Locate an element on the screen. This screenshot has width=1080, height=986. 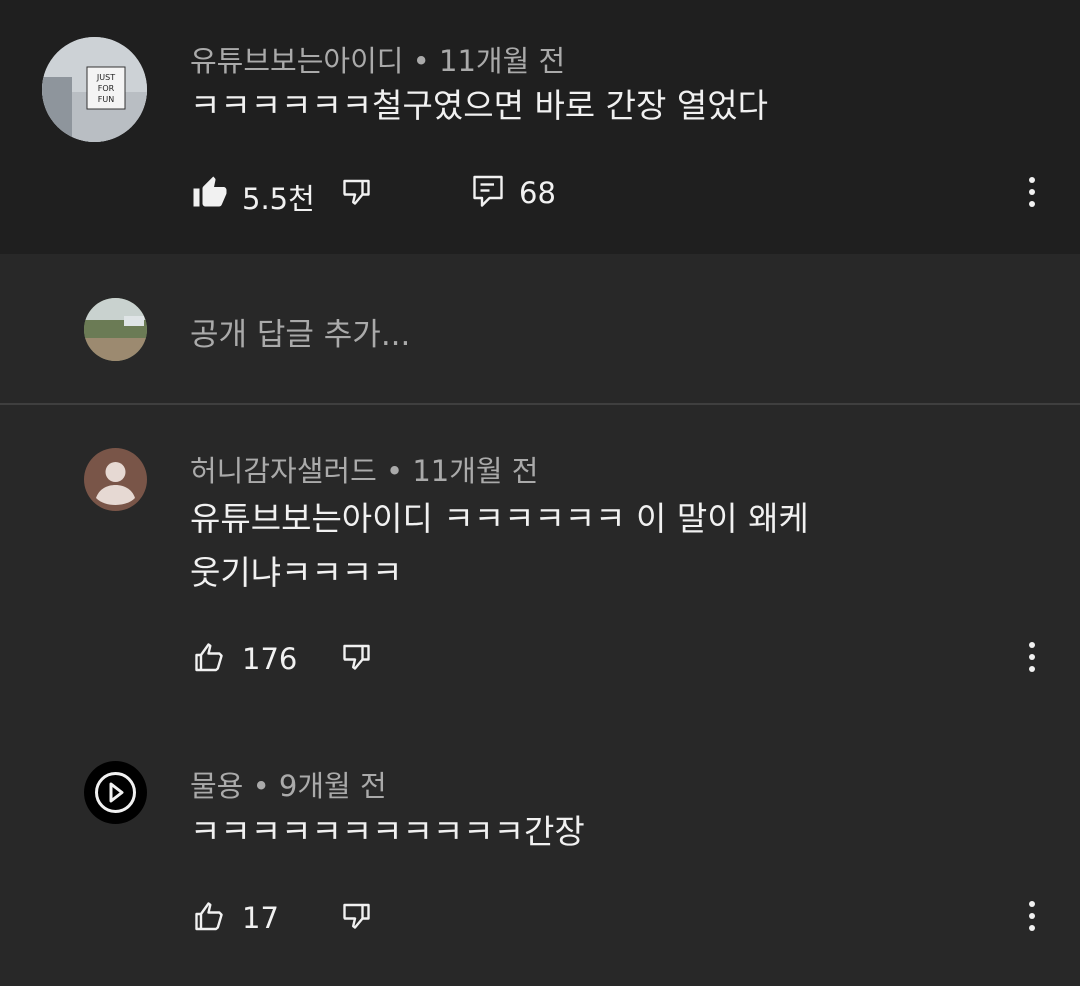
like-count: 17 is located at coordinates (260, 918).